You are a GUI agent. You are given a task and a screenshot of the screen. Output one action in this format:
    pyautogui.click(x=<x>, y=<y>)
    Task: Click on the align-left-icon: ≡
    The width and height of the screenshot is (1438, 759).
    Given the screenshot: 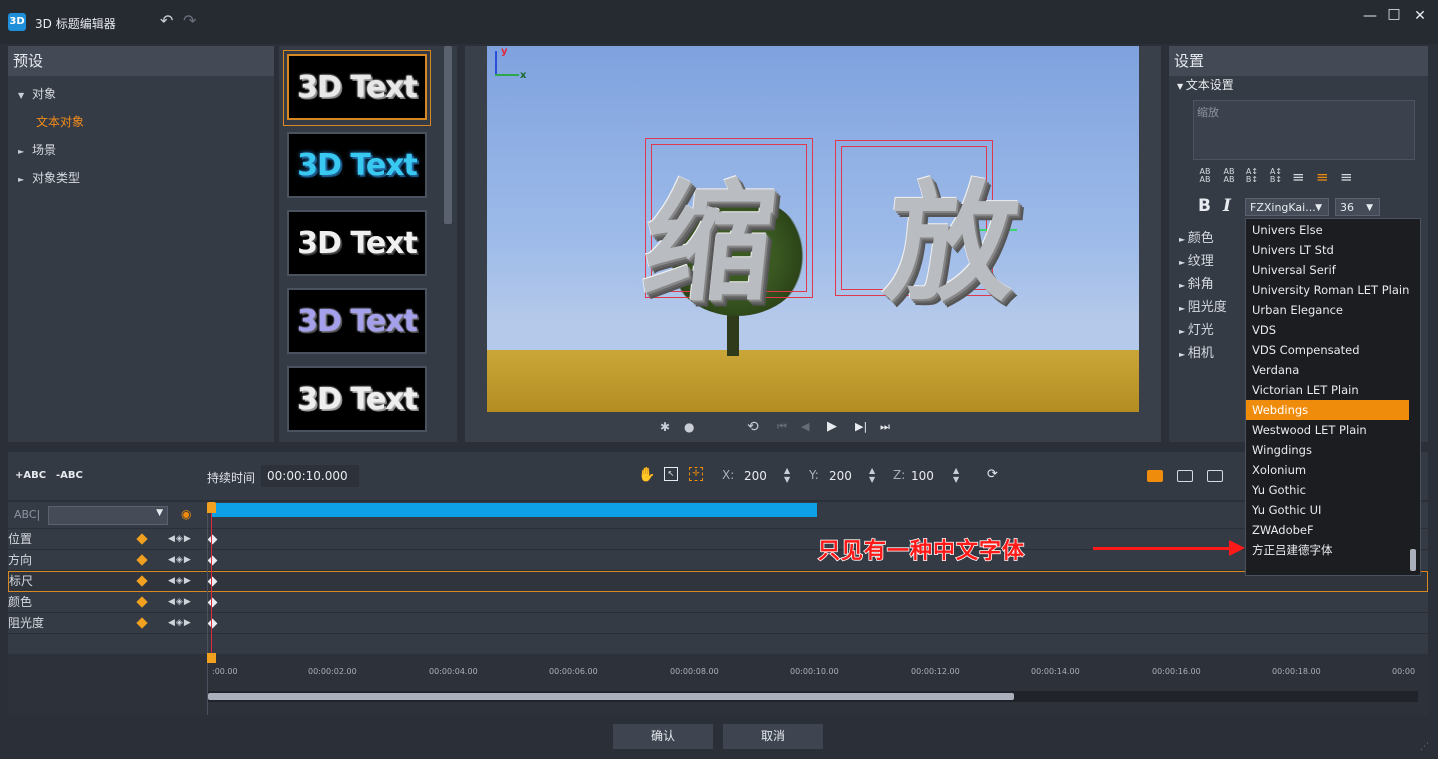 What is the action you would take?
    pyautogui.click(x=1298, y=177)
    